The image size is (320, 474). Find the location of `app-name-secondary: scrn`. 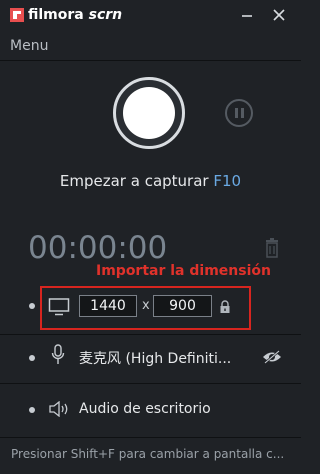

app-name-secondary: scrn is located at coordinates (105, 15).